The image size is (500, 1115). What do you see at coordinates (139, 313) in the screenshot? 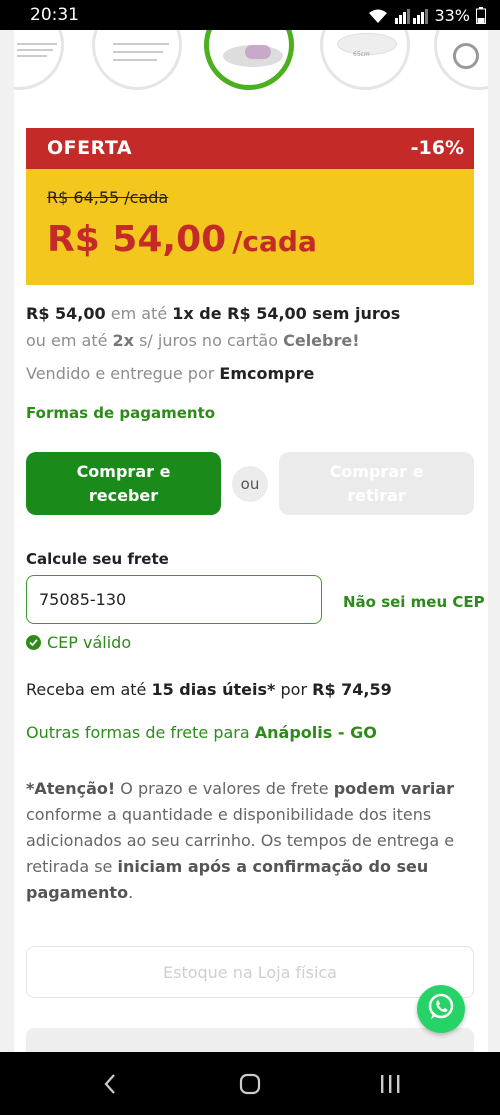
I see `installments-connector: em até` at bounding box center [139, 313].